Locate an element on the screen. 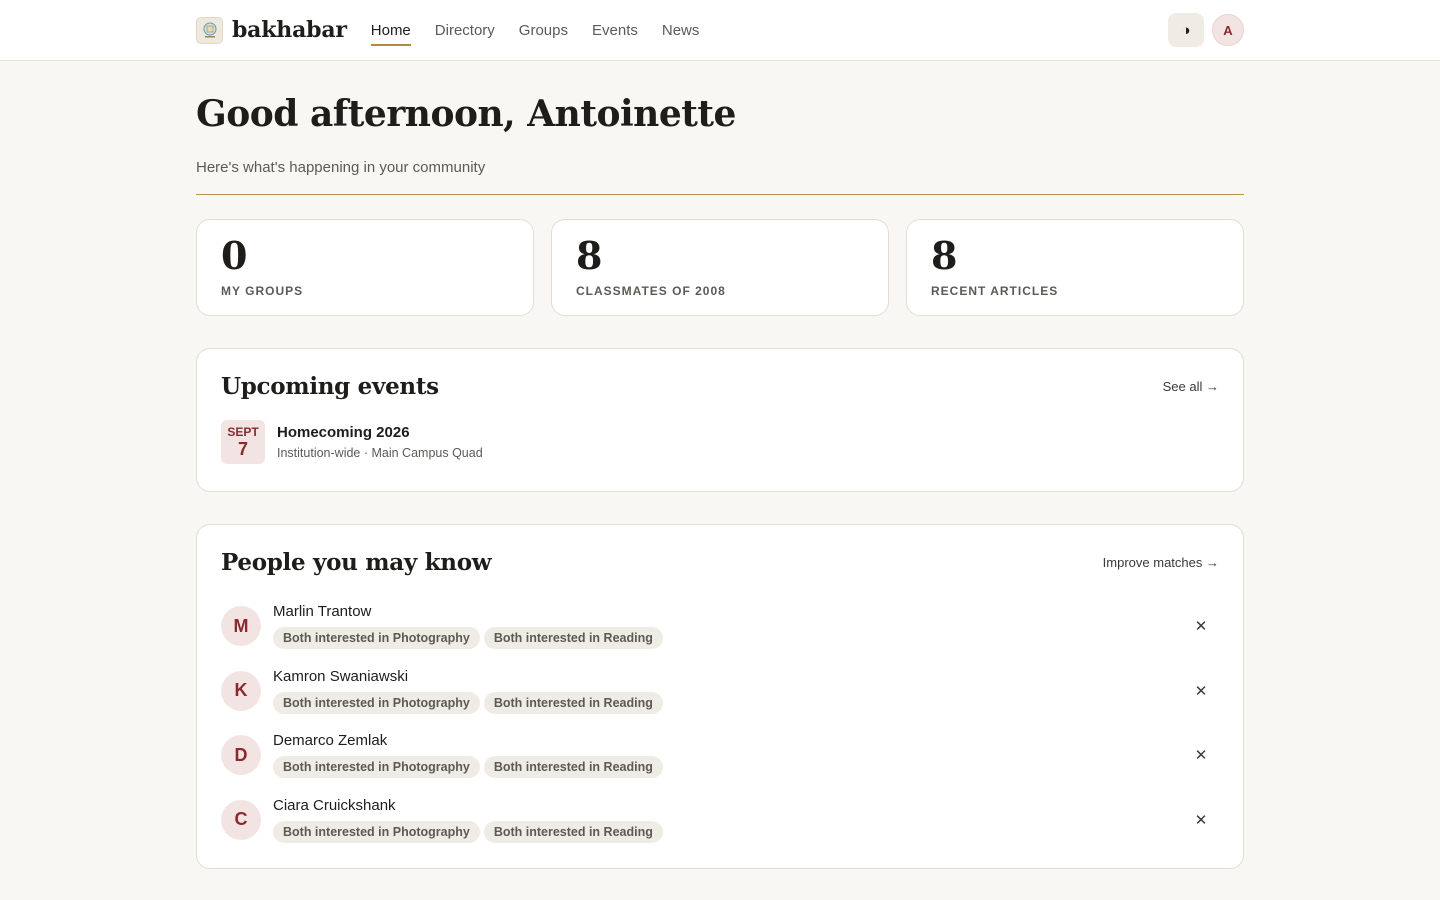 The height and width of the screenshot is (900, 1440). contrast-icon: ◑ is located at coordinates (1186, 30).